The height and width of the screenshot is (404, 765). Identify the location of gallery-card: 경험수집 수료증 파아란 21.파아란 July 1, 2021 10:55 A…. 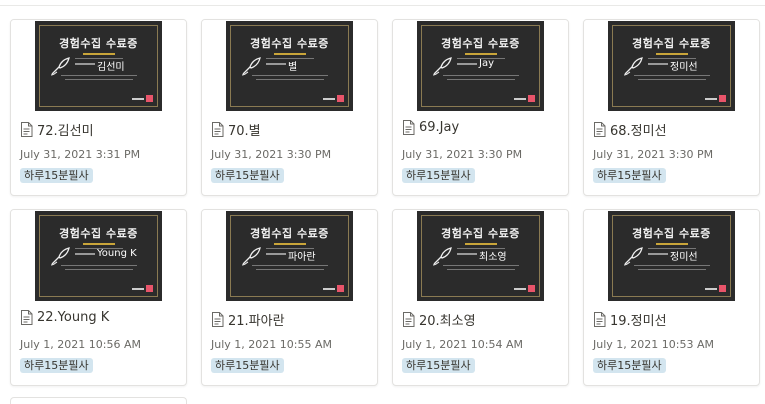
(289, 297).